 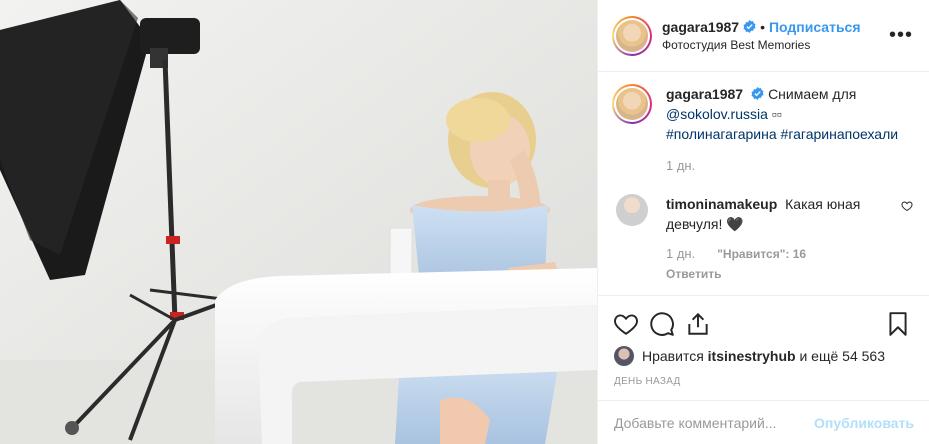 I want to click on like-button, so click(x=626, y=324).